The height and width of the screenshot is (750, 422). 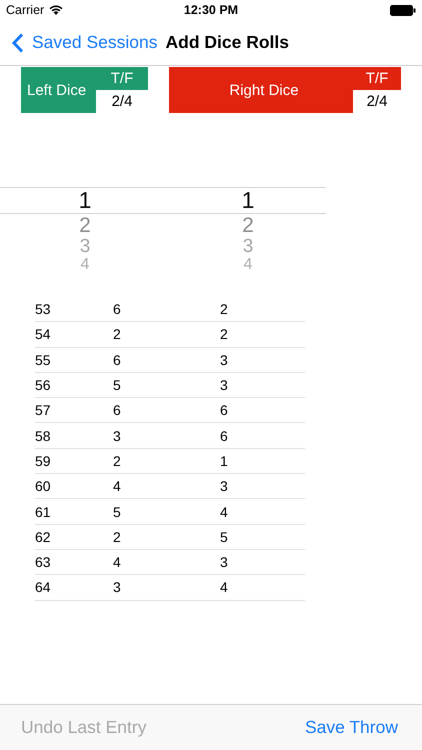 I want to click on roll-number: 64, so click(x=43, y=587).